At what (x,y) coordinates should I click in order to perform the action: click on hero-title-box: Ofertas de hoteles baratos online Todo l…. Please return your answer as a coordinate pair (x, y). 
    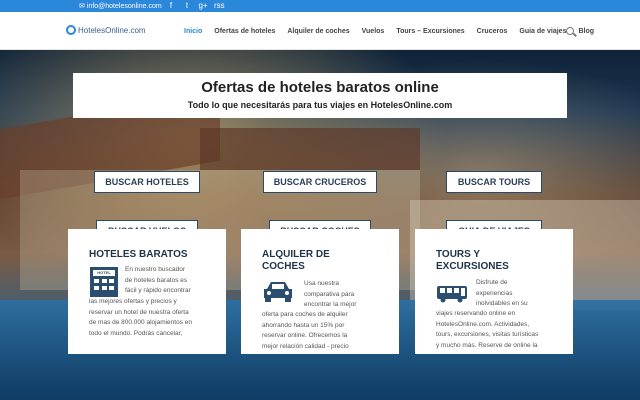
    Looking at the image, I should click on (320, 95).